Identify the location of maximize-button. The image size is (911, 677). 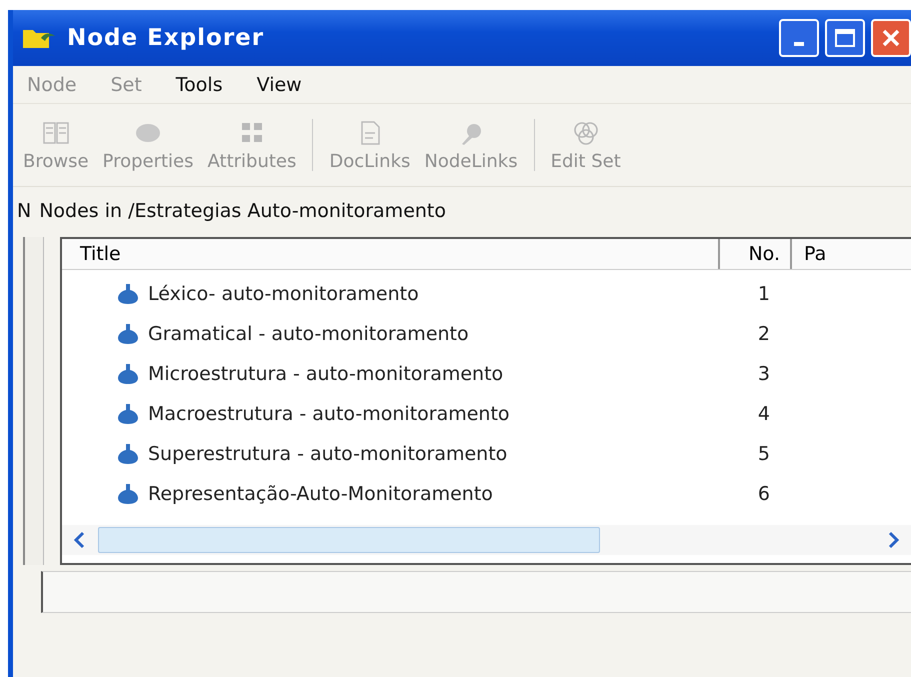
(845, 38).